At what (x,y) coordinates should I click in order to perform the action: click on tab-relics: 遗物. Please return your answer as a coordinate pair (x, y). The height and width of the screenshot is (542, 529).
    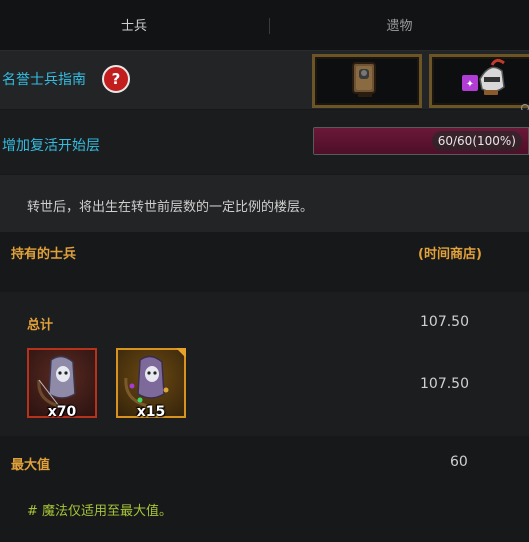
    Looking at the image, I should click on (399, 25).